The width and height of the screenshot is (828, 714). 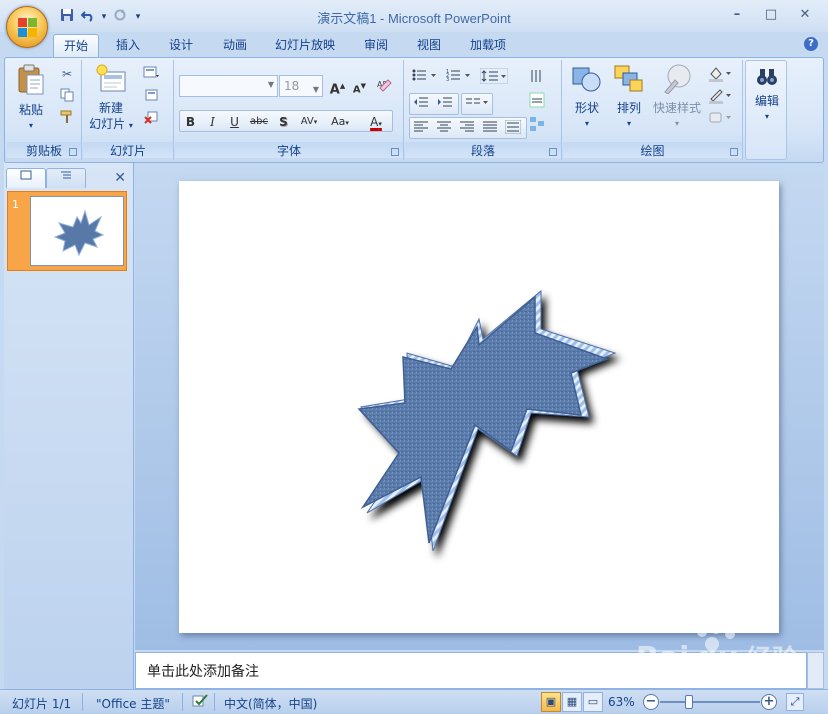 What do you see at coordinates (629, 98) in the screenshot?
I see `arrange-button: 排列 ▾` at bounding box center [629, 98].